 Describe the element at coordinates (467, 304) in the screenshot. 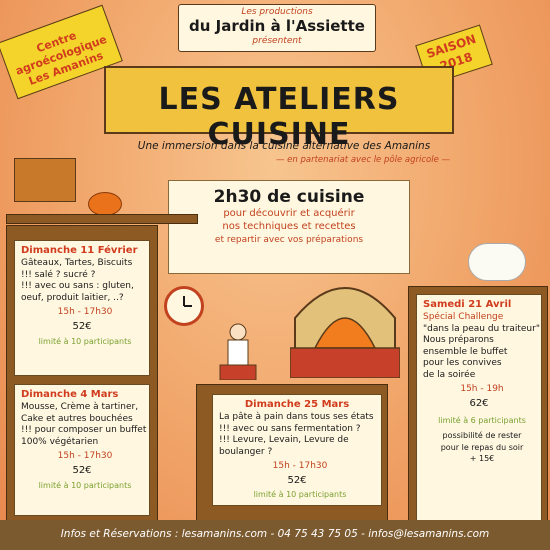

I see `card-date: Samedi 21 Avril` at that location.